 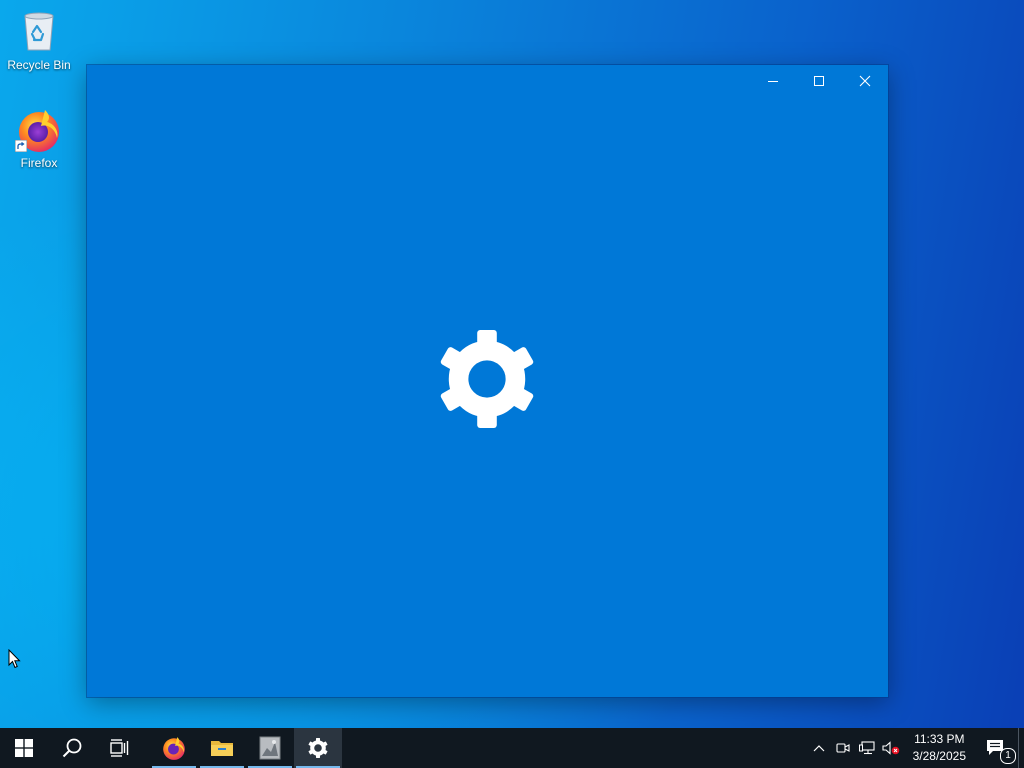 I want to click on taskbar-app-button, so click(x=270, y=748).